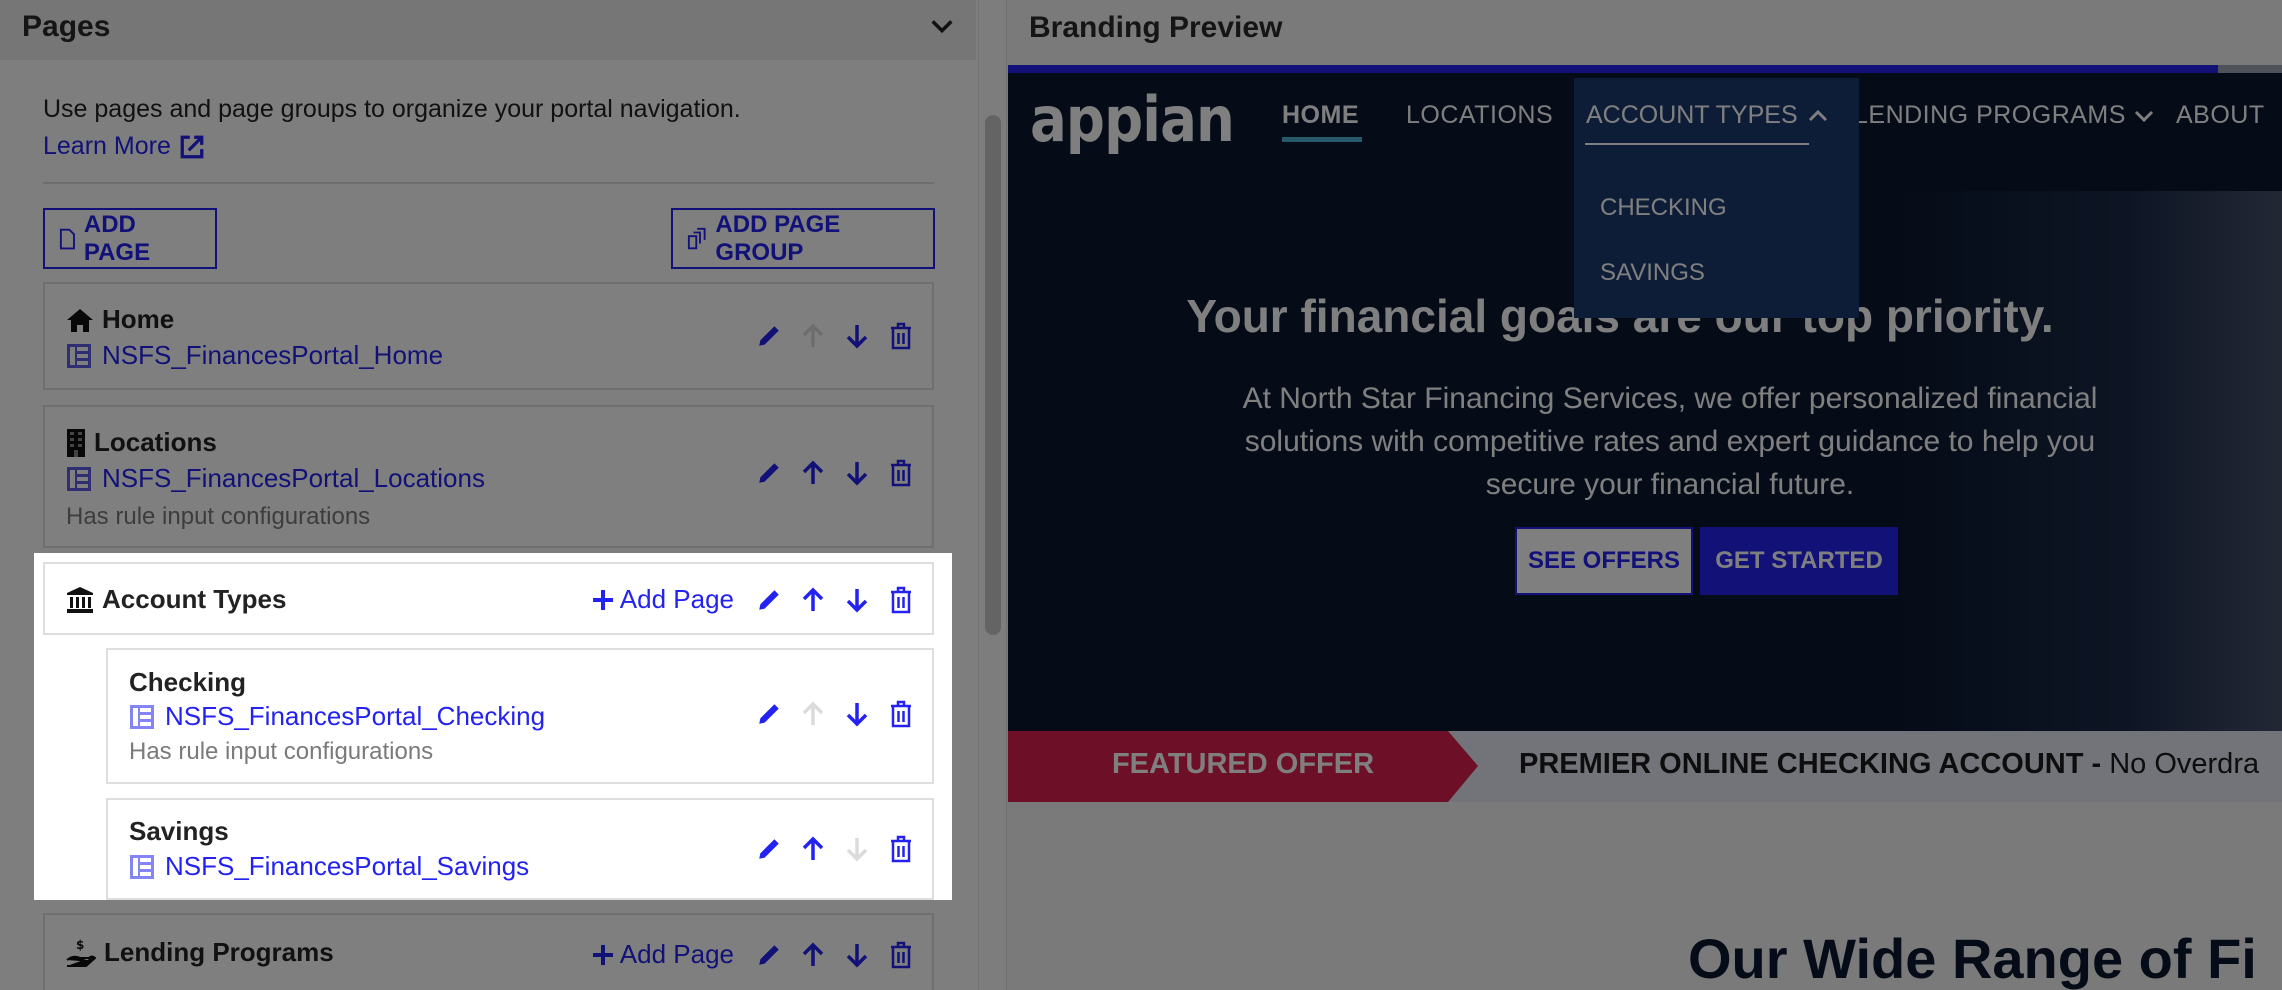 The height and width of the screenshot is (990, 2282). I want to click on learn-more-label: Learn More, so click(107, 146).